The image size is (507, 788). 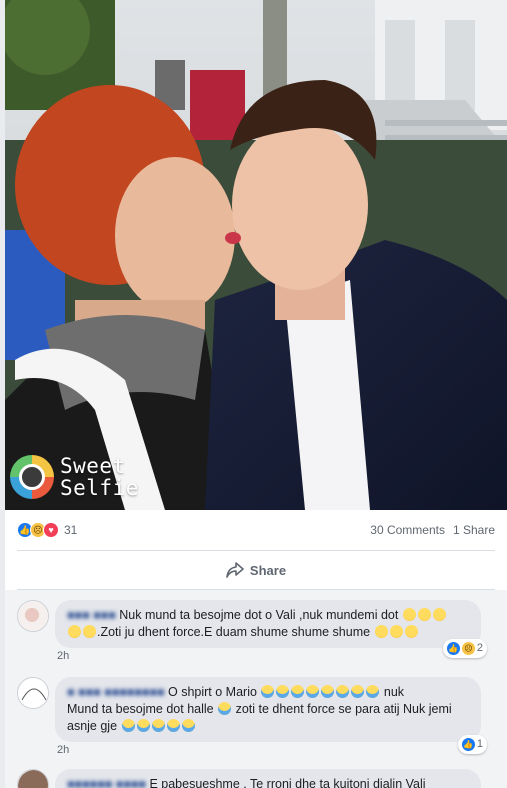 What do you see at coordinates (94, 726) in the screenshot?
I see `comment-text: asnje gje` at bounding box center [94, 726].